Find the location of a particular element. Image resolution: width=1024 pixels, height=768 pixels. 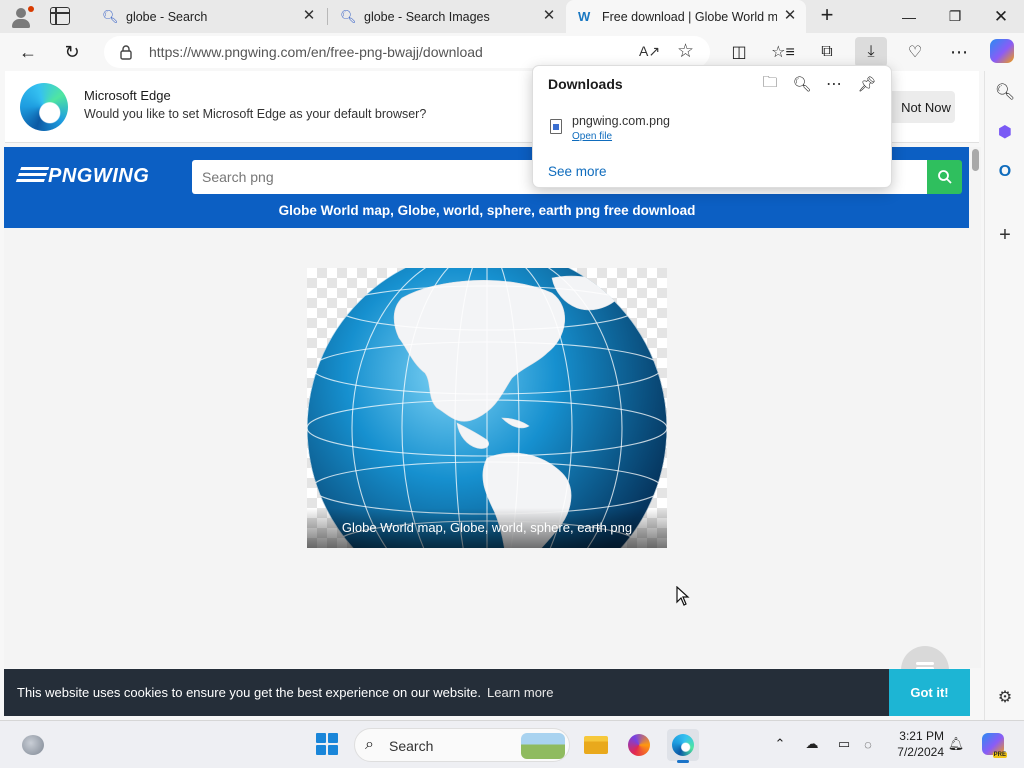

windows-taskbar: ⌕ Search ⌃ ☁ ▭ ◌ 3:21 PM 7/2/2024 🔔︎ PRE is located at coordinates (512, 744).